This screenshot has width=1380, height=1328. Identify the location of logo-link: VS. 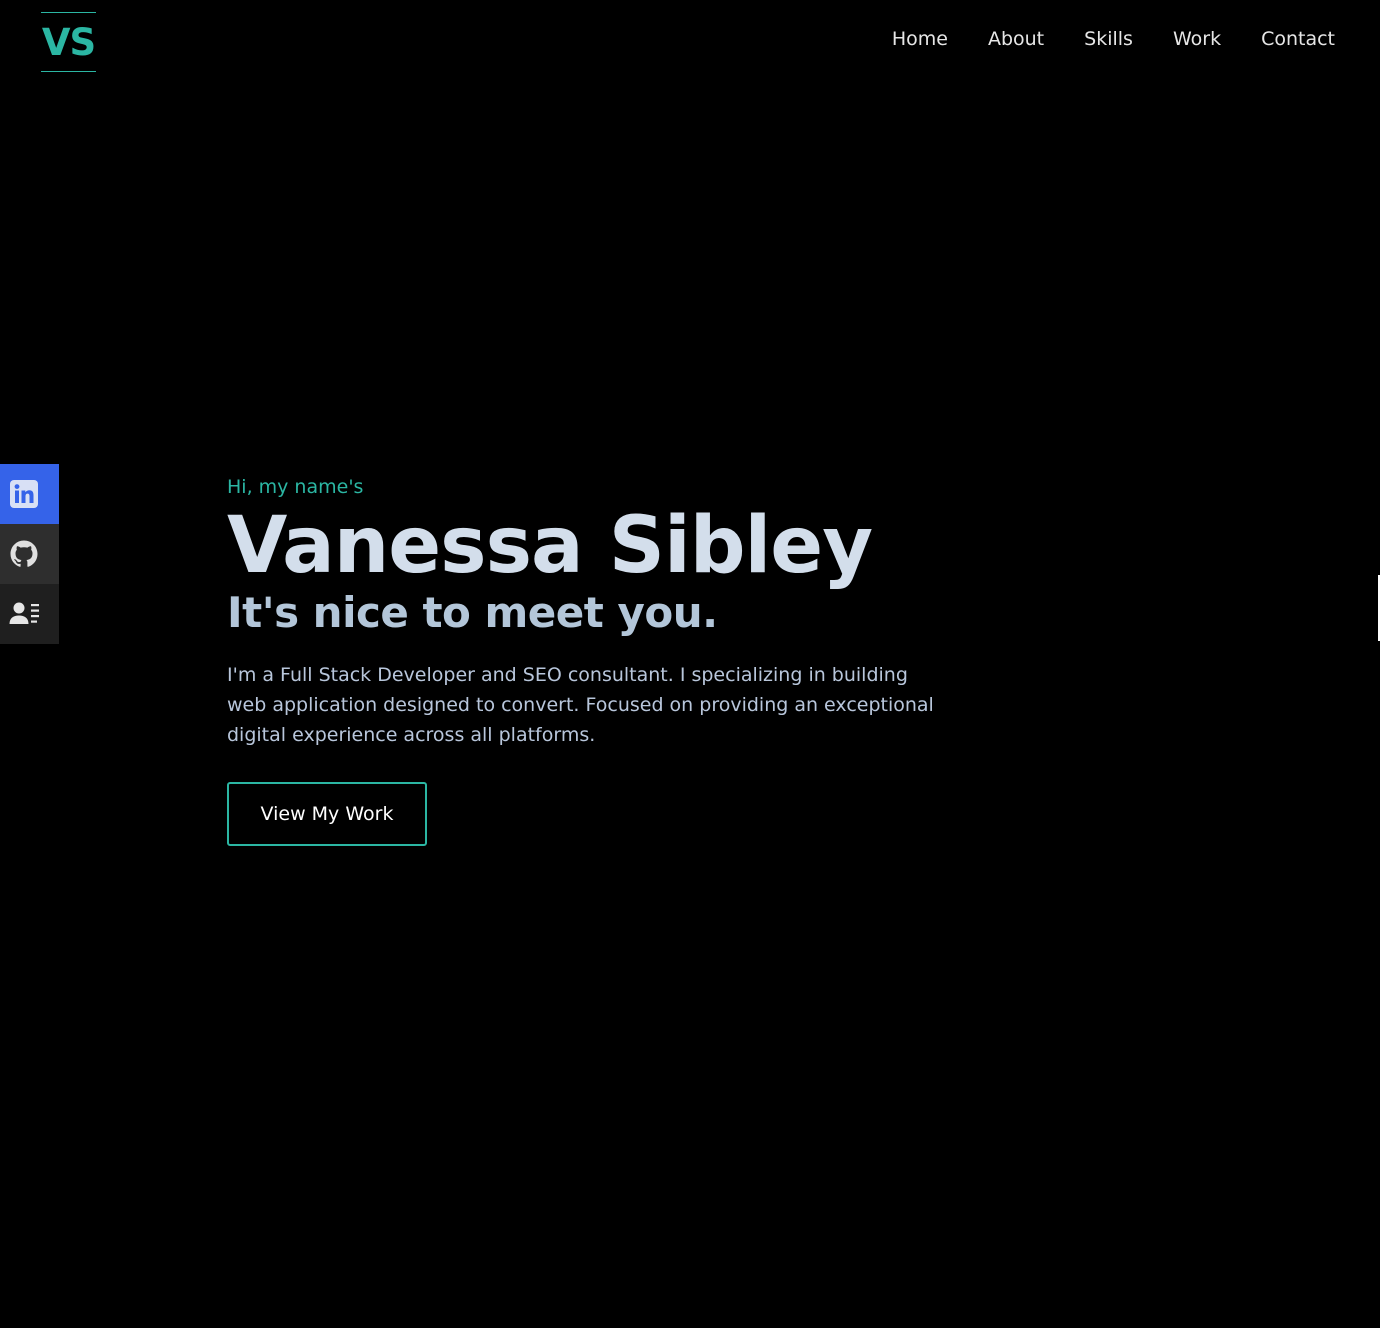
(68, 42).